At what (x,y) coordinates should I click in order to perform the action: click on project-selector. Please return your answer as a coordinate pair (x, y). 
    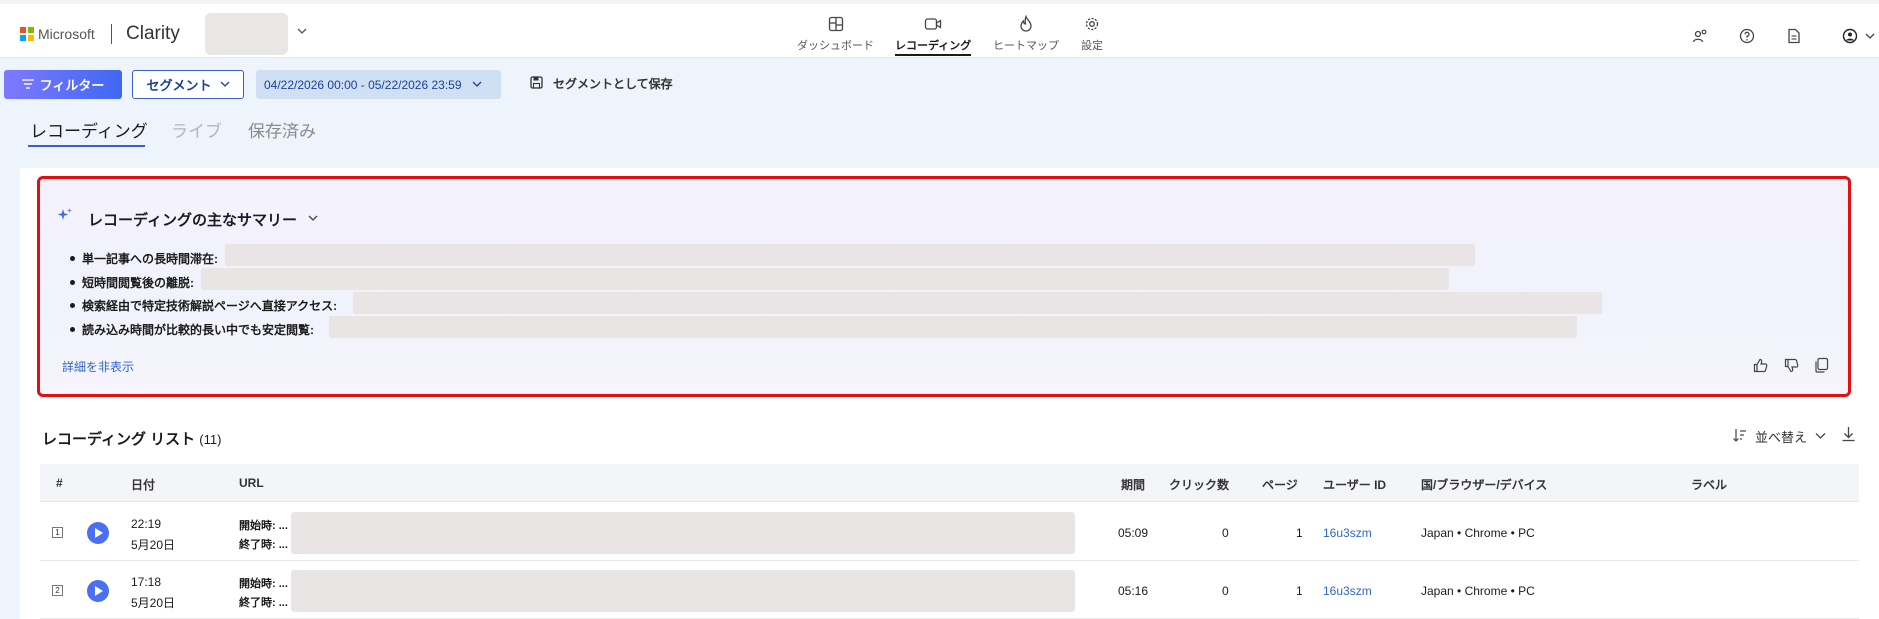
    Looking at the image, I should click on (246, 34).